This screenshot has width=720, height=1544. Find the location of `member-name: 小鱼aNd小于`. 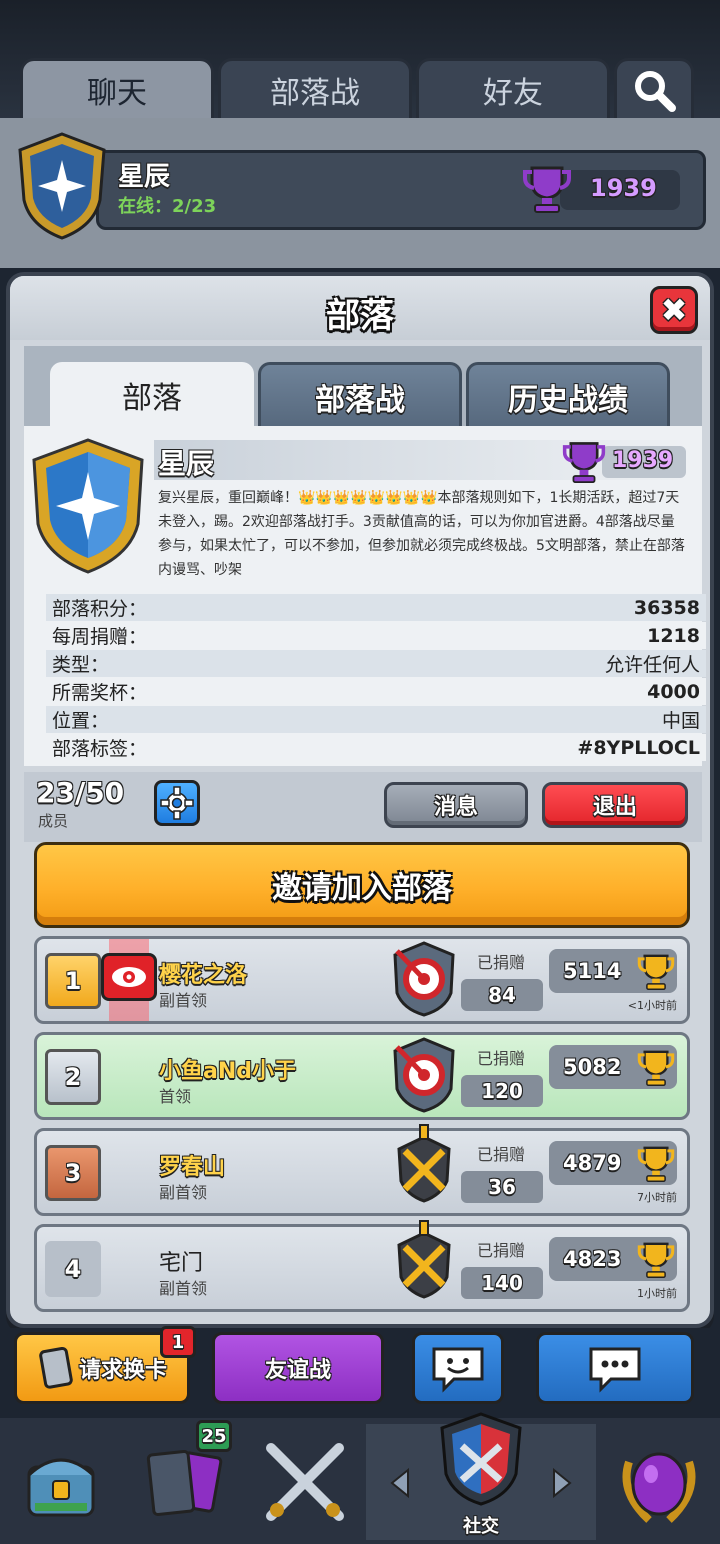

member-name: 小鱼aNd小于 is located at coordinates (228, 1071).